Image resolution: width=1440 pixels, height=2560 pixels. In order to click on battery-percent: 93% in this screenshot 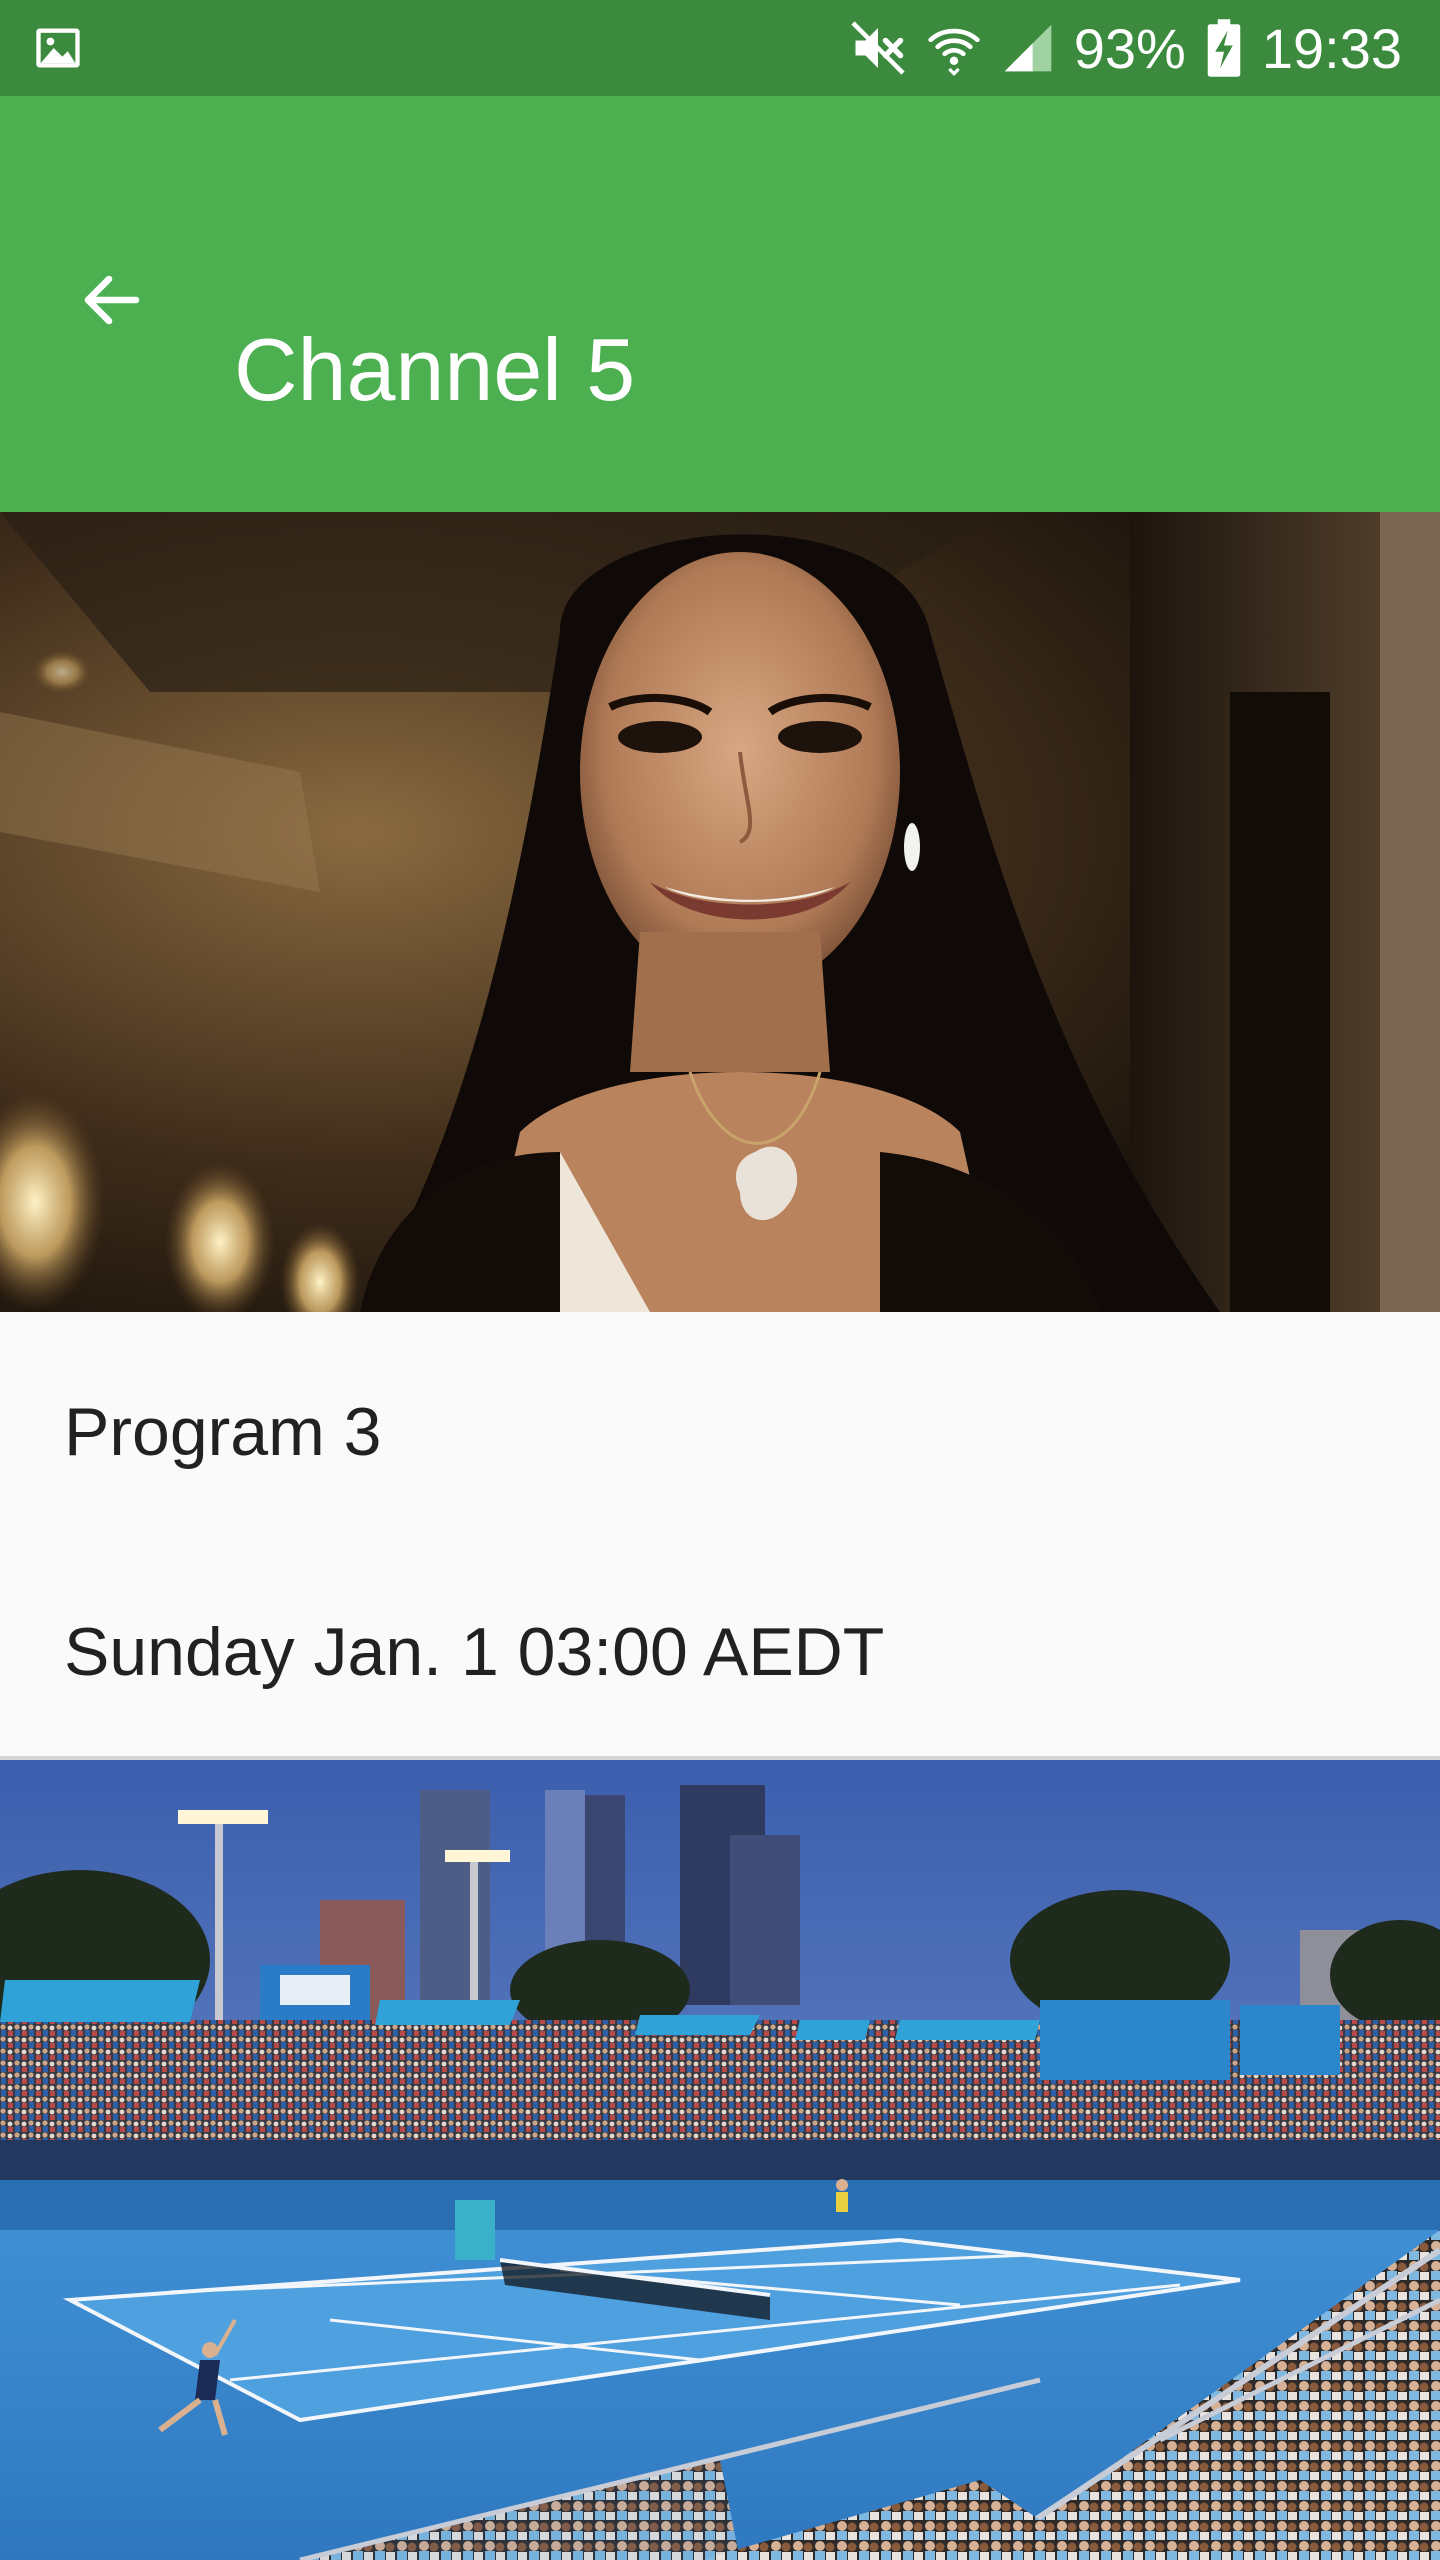, I will do `click(1129, 48)`.